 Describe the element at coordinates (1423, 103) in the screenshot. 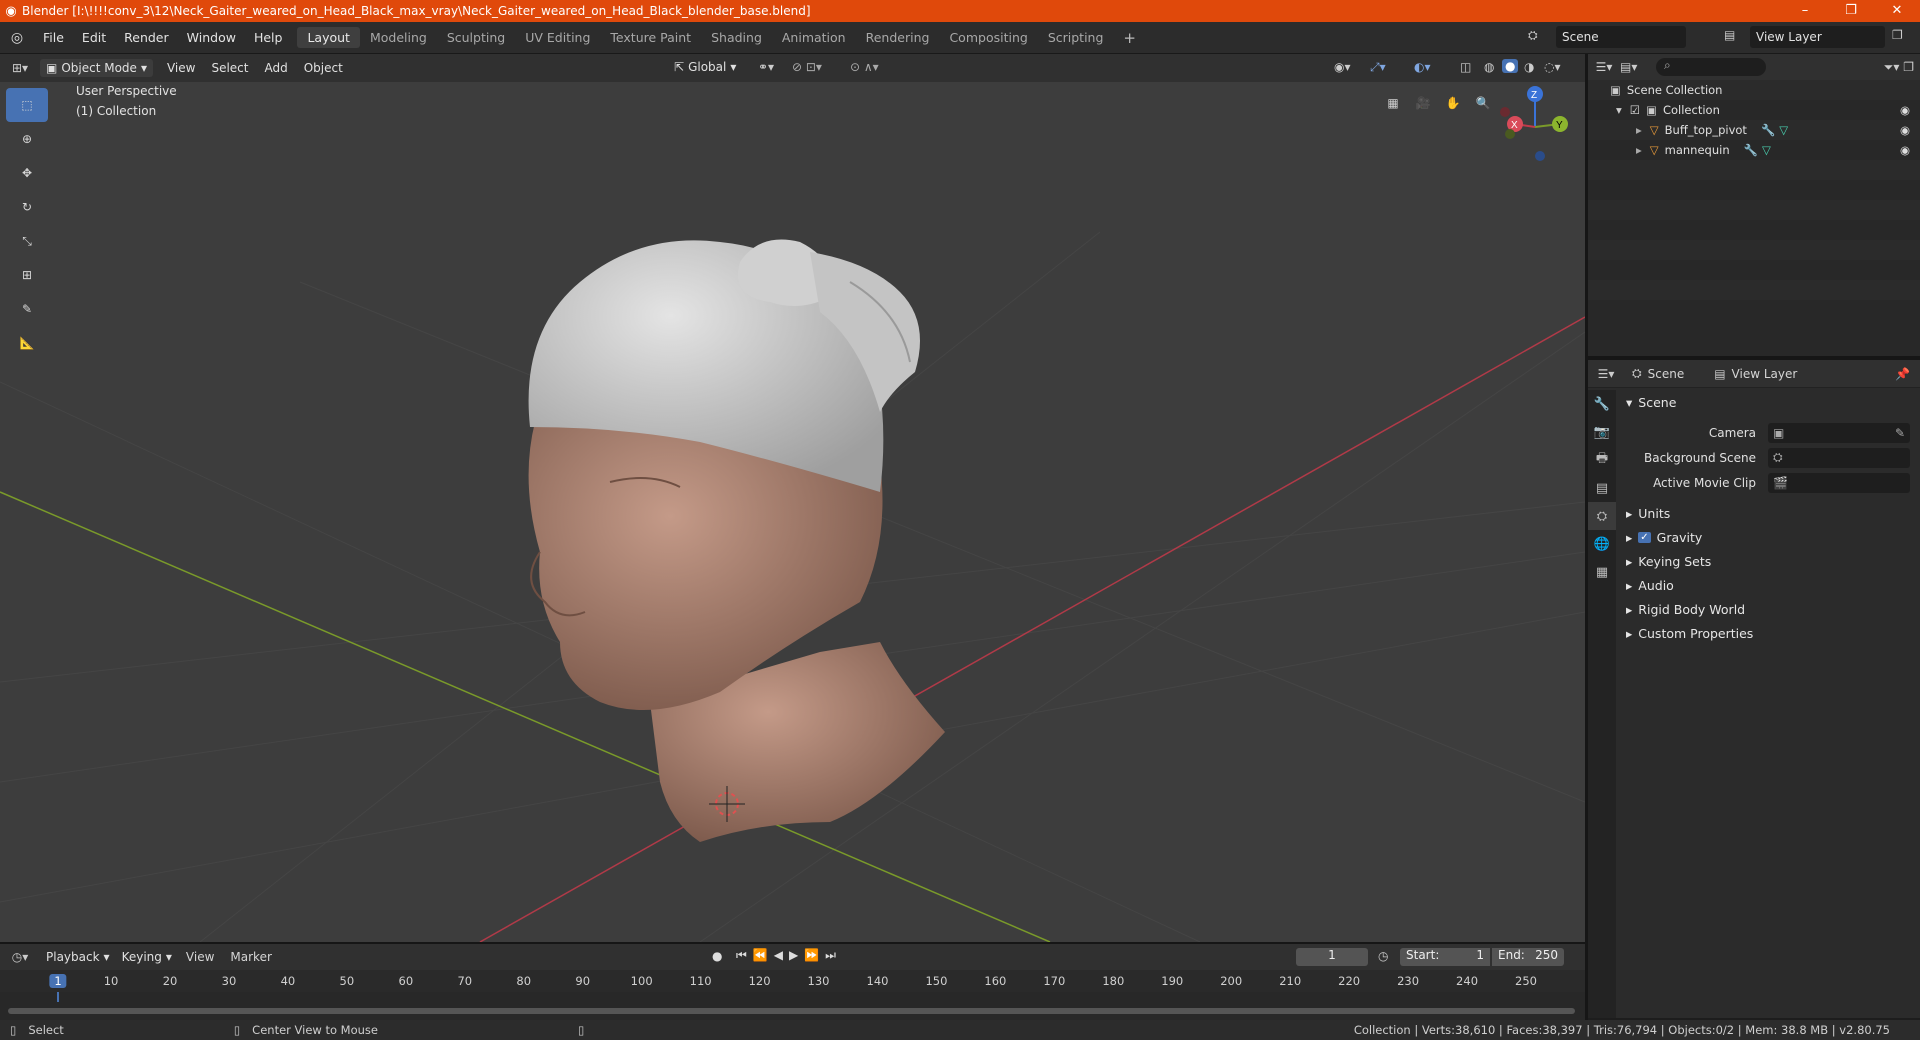

I see `camera-icon: 🎥` at that location.